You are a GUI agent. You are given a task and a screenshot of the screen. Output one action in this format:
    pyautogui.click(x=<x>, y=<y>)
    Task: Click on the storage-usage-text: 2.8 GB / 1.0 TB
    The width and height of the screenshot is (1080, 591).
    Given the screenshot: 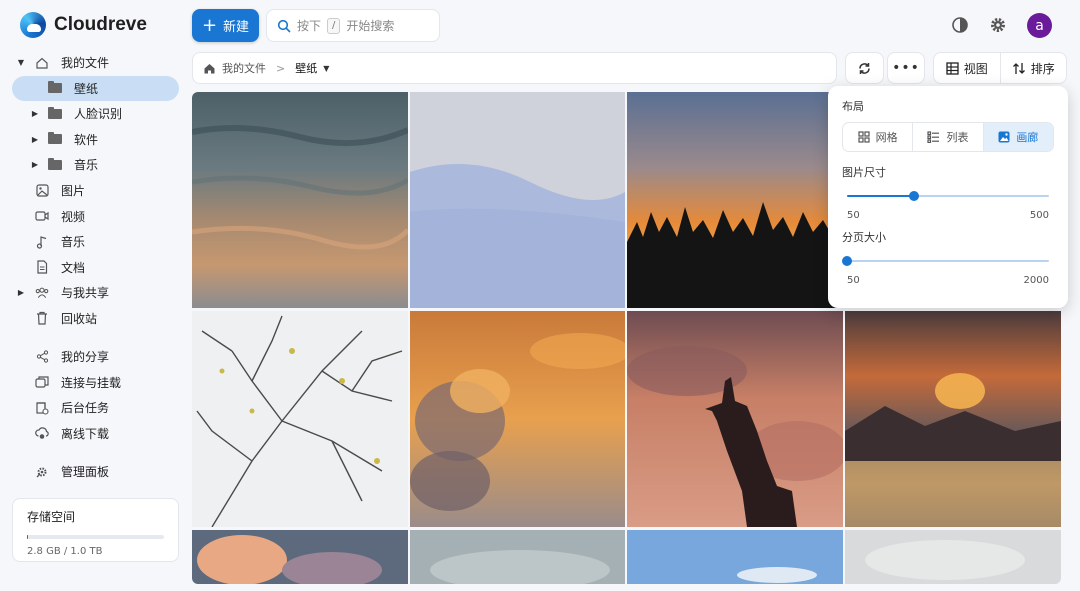 What is the action you would take?
    pyautogui.click(x=65, y=551)
    